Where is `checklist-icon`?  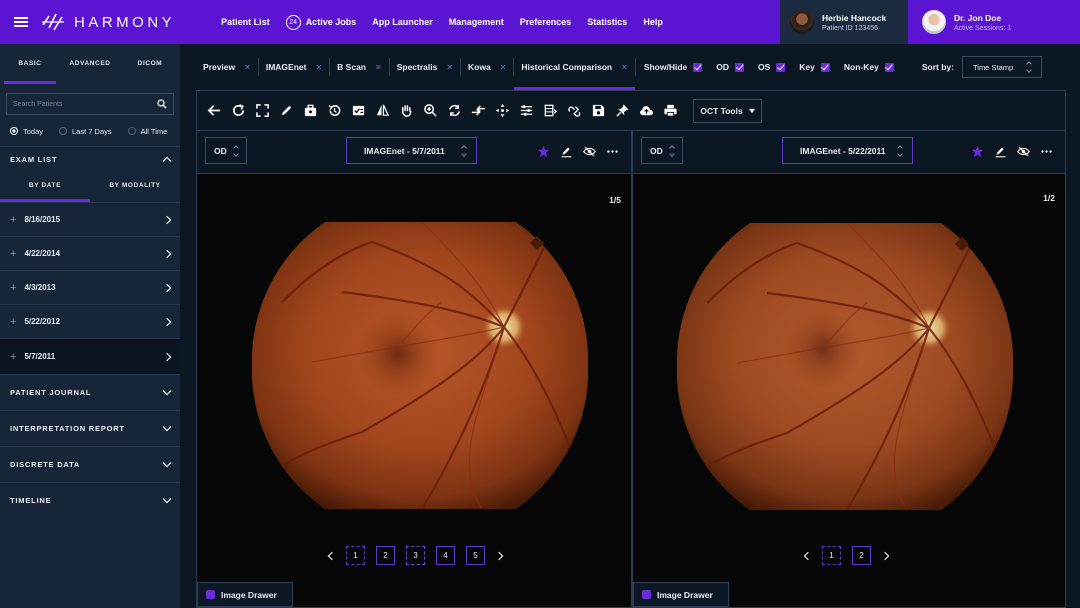
checklist-icon is located at coordinates (358, 110).